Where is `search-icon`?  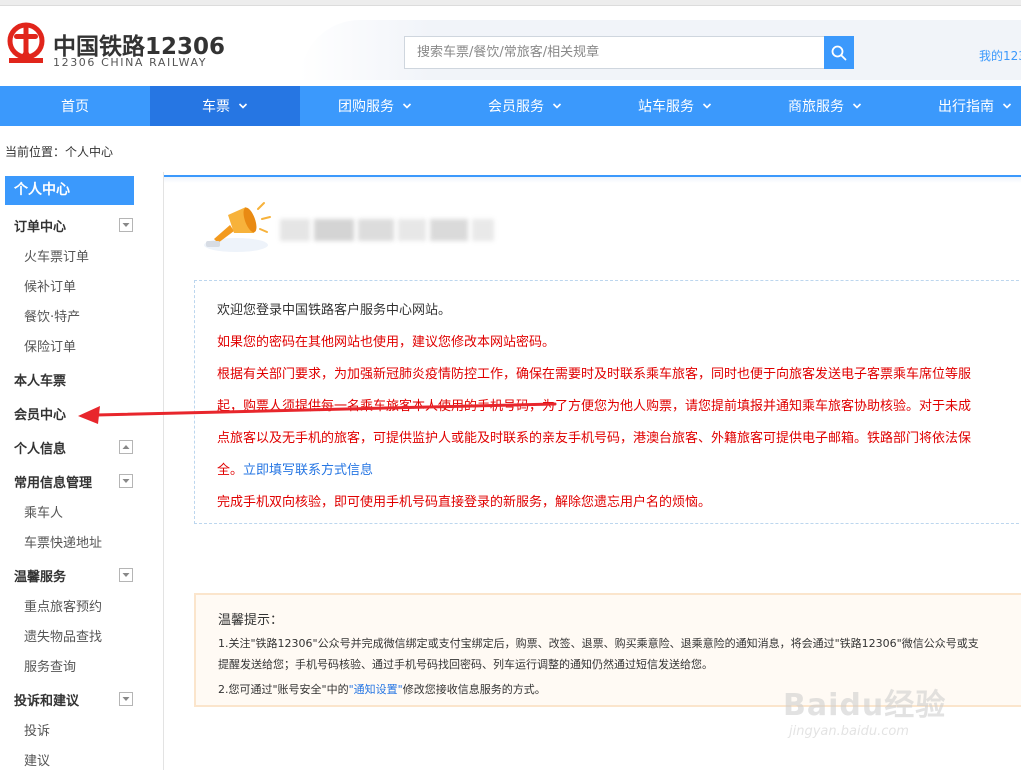 search-icon is located at coordinates (839, 52).